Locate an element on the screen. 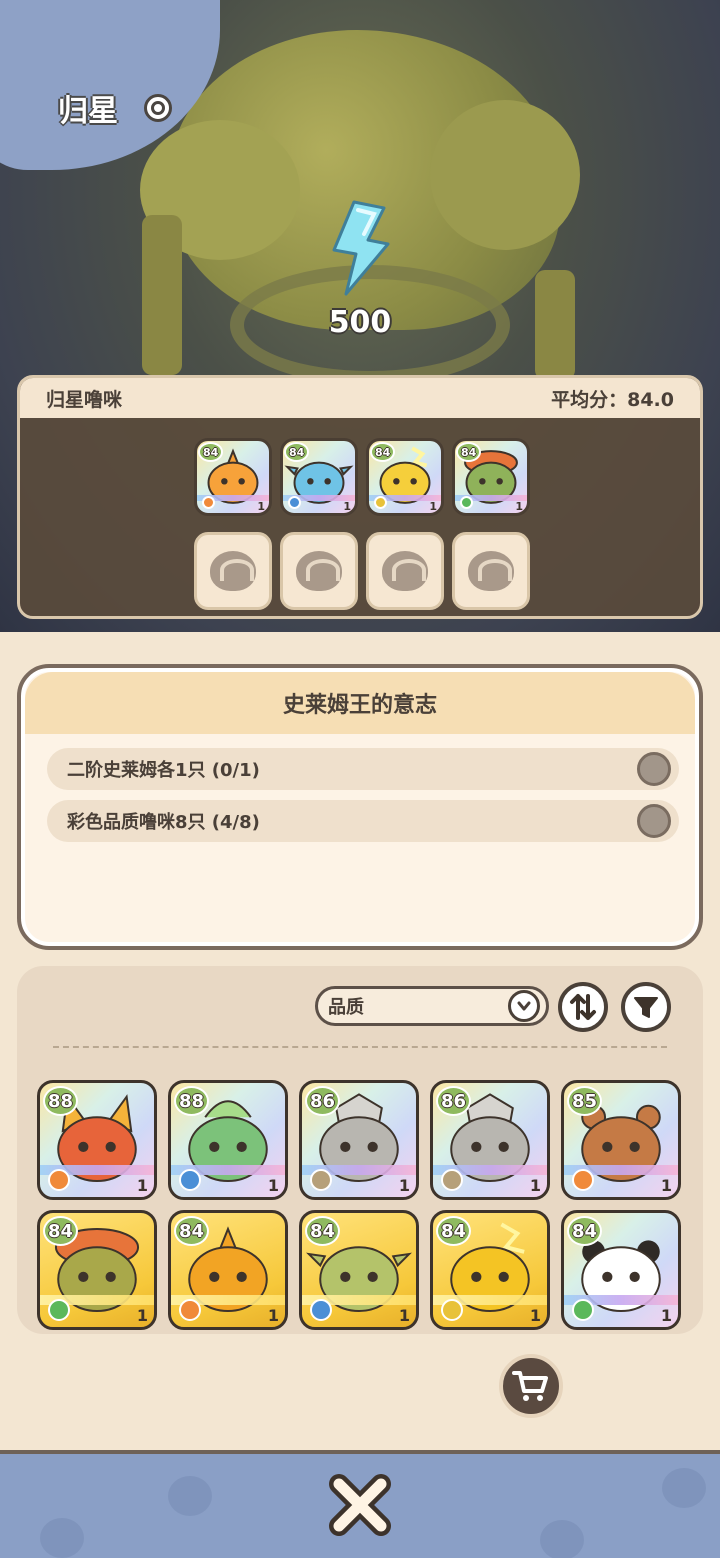 The image size is (720, 1558). chevron-down-icon is located at coordinates (524, 1006).